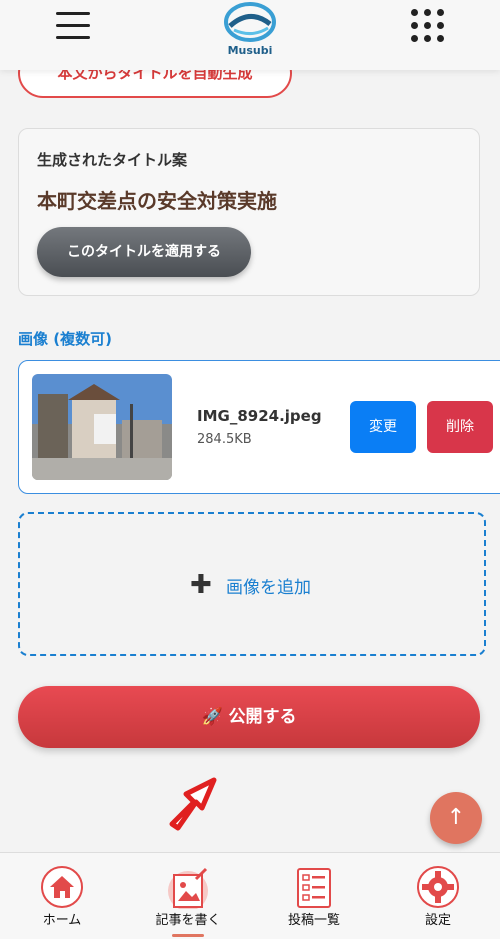 This screenshot has width=500, height=939. What do you see at coordinates (268, 588) in the screenshot?
I see `add-image-label: 画像を追加` at bounding box center [268, 588].